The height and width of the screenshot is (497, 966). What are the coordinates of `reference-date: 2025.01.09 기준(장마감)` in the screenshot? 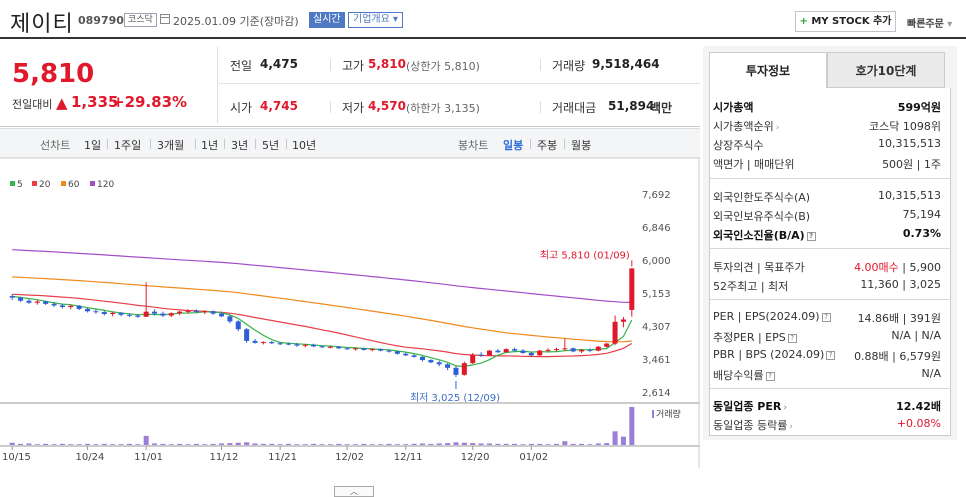 It's located at (236, 21).